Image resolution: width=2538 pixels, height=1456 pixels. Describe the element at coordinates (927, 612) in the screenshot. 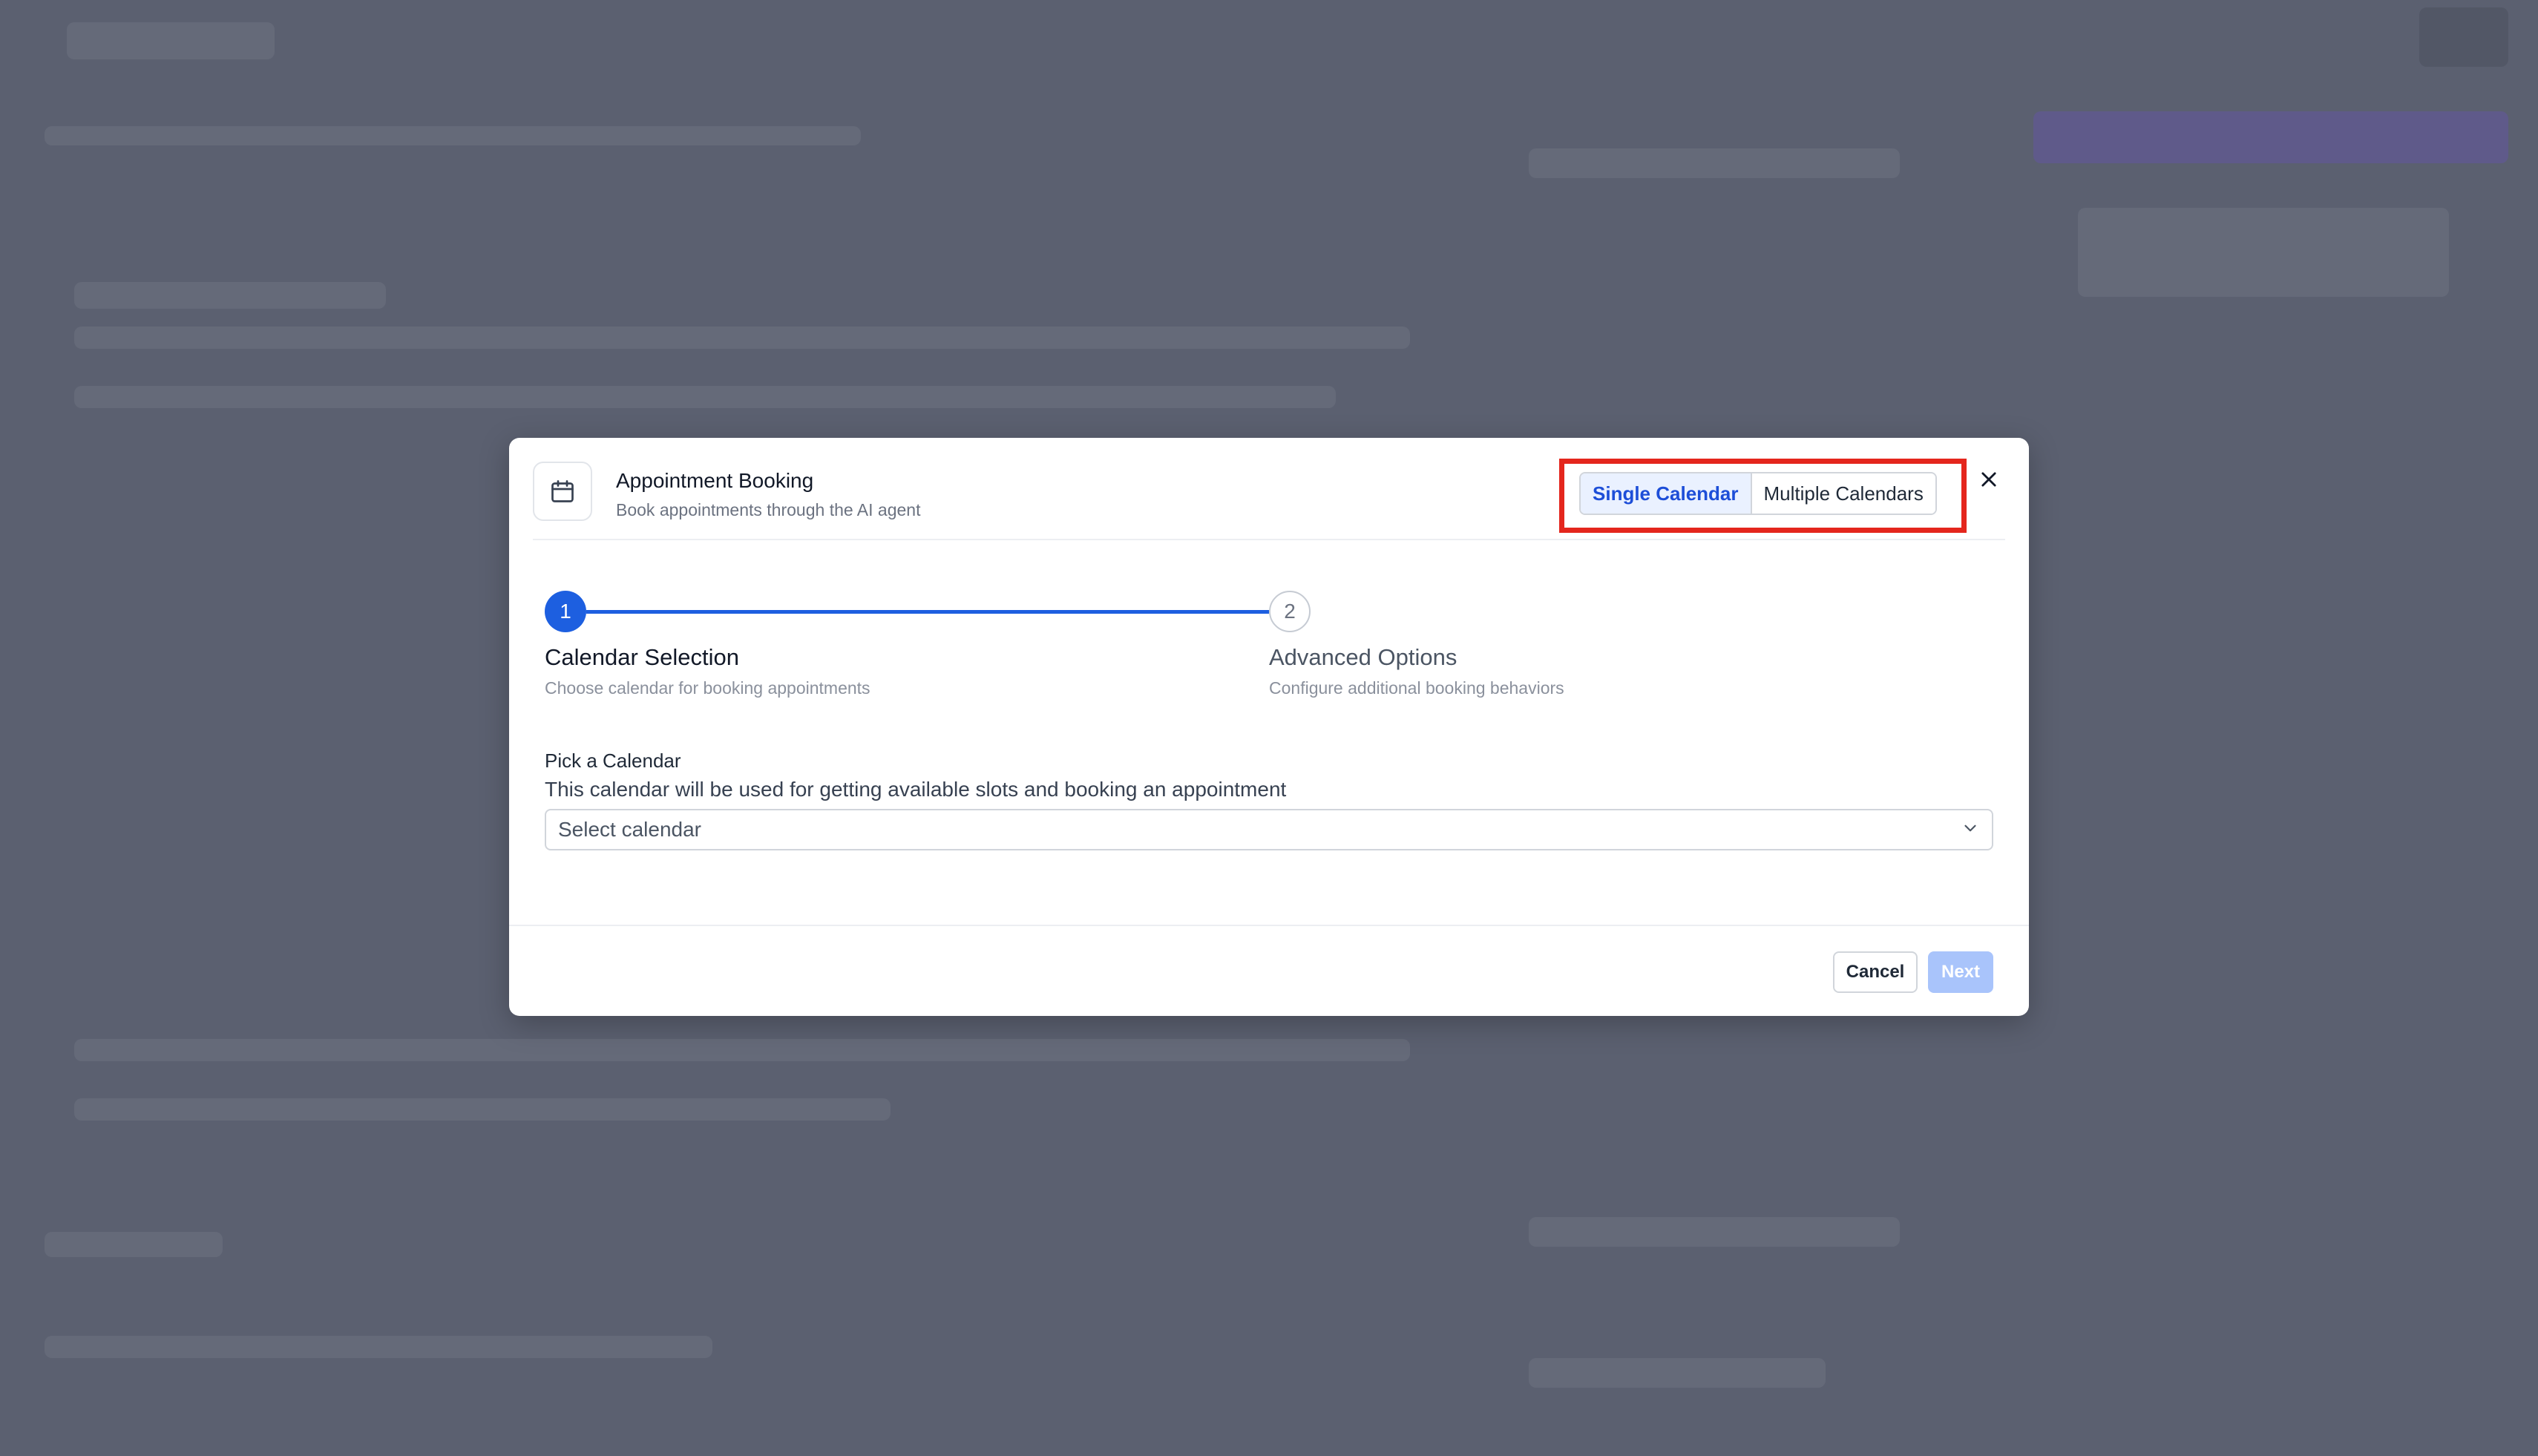

I see `stepper-progress-line` at that location.